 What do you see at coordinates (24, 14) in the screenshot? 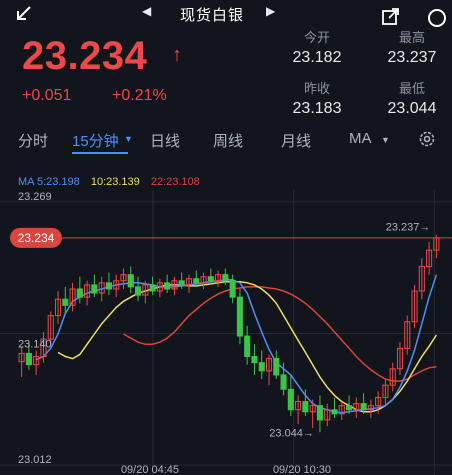
I see `back-arrow-icon` at bounding box center [24, 14].